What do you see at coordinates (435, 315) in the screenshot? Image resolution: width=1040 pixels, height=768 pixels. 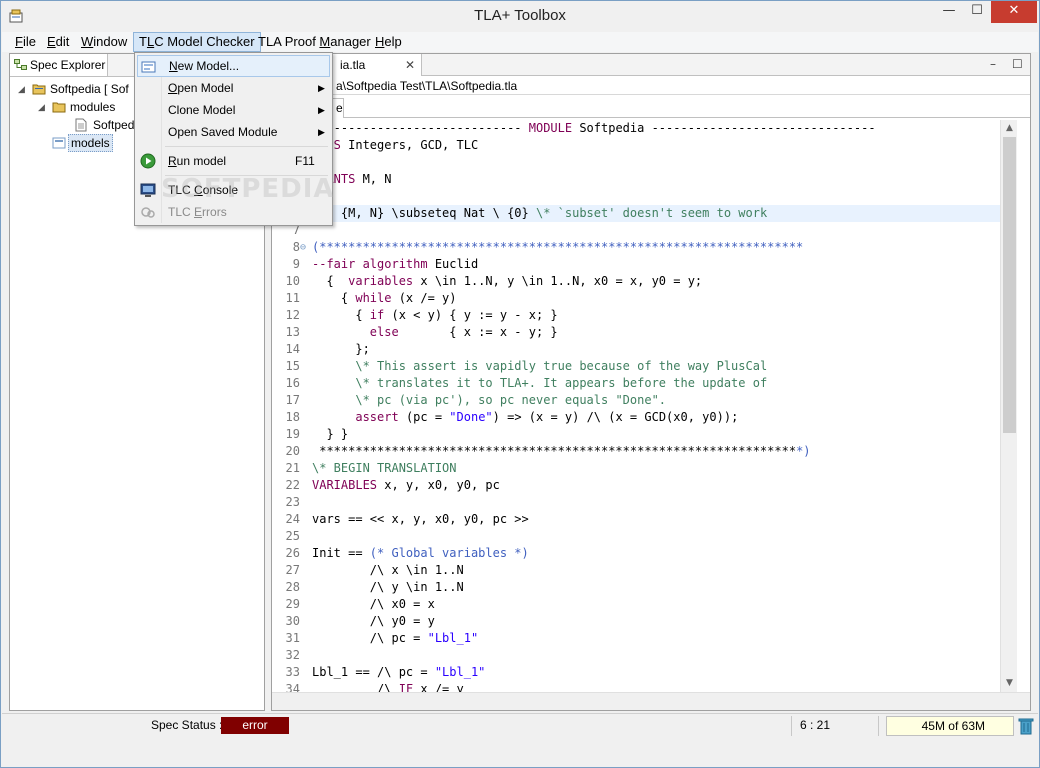 I see `code-text: { if (x < y) { y := y - x; }` at bounding box center [435, 315].